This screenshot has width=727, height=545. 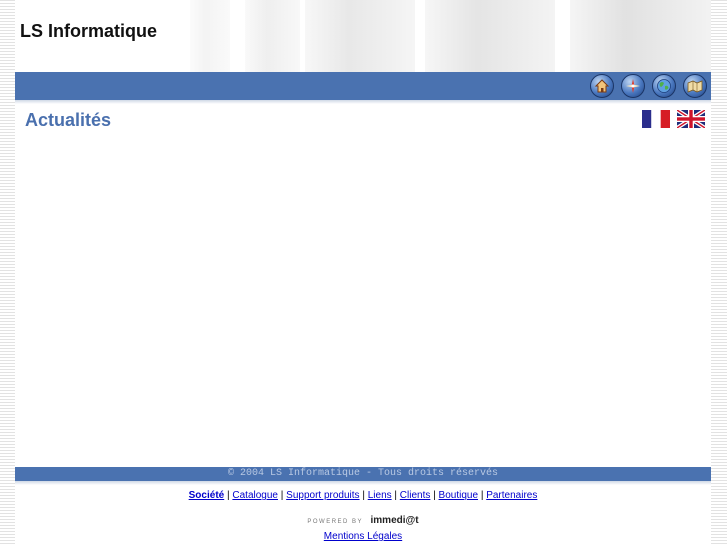 What do you see at coordinates (458, 495) in the screenshot?
I see `footer-link-boutique: Boutique` at bounding box center [458, 495].